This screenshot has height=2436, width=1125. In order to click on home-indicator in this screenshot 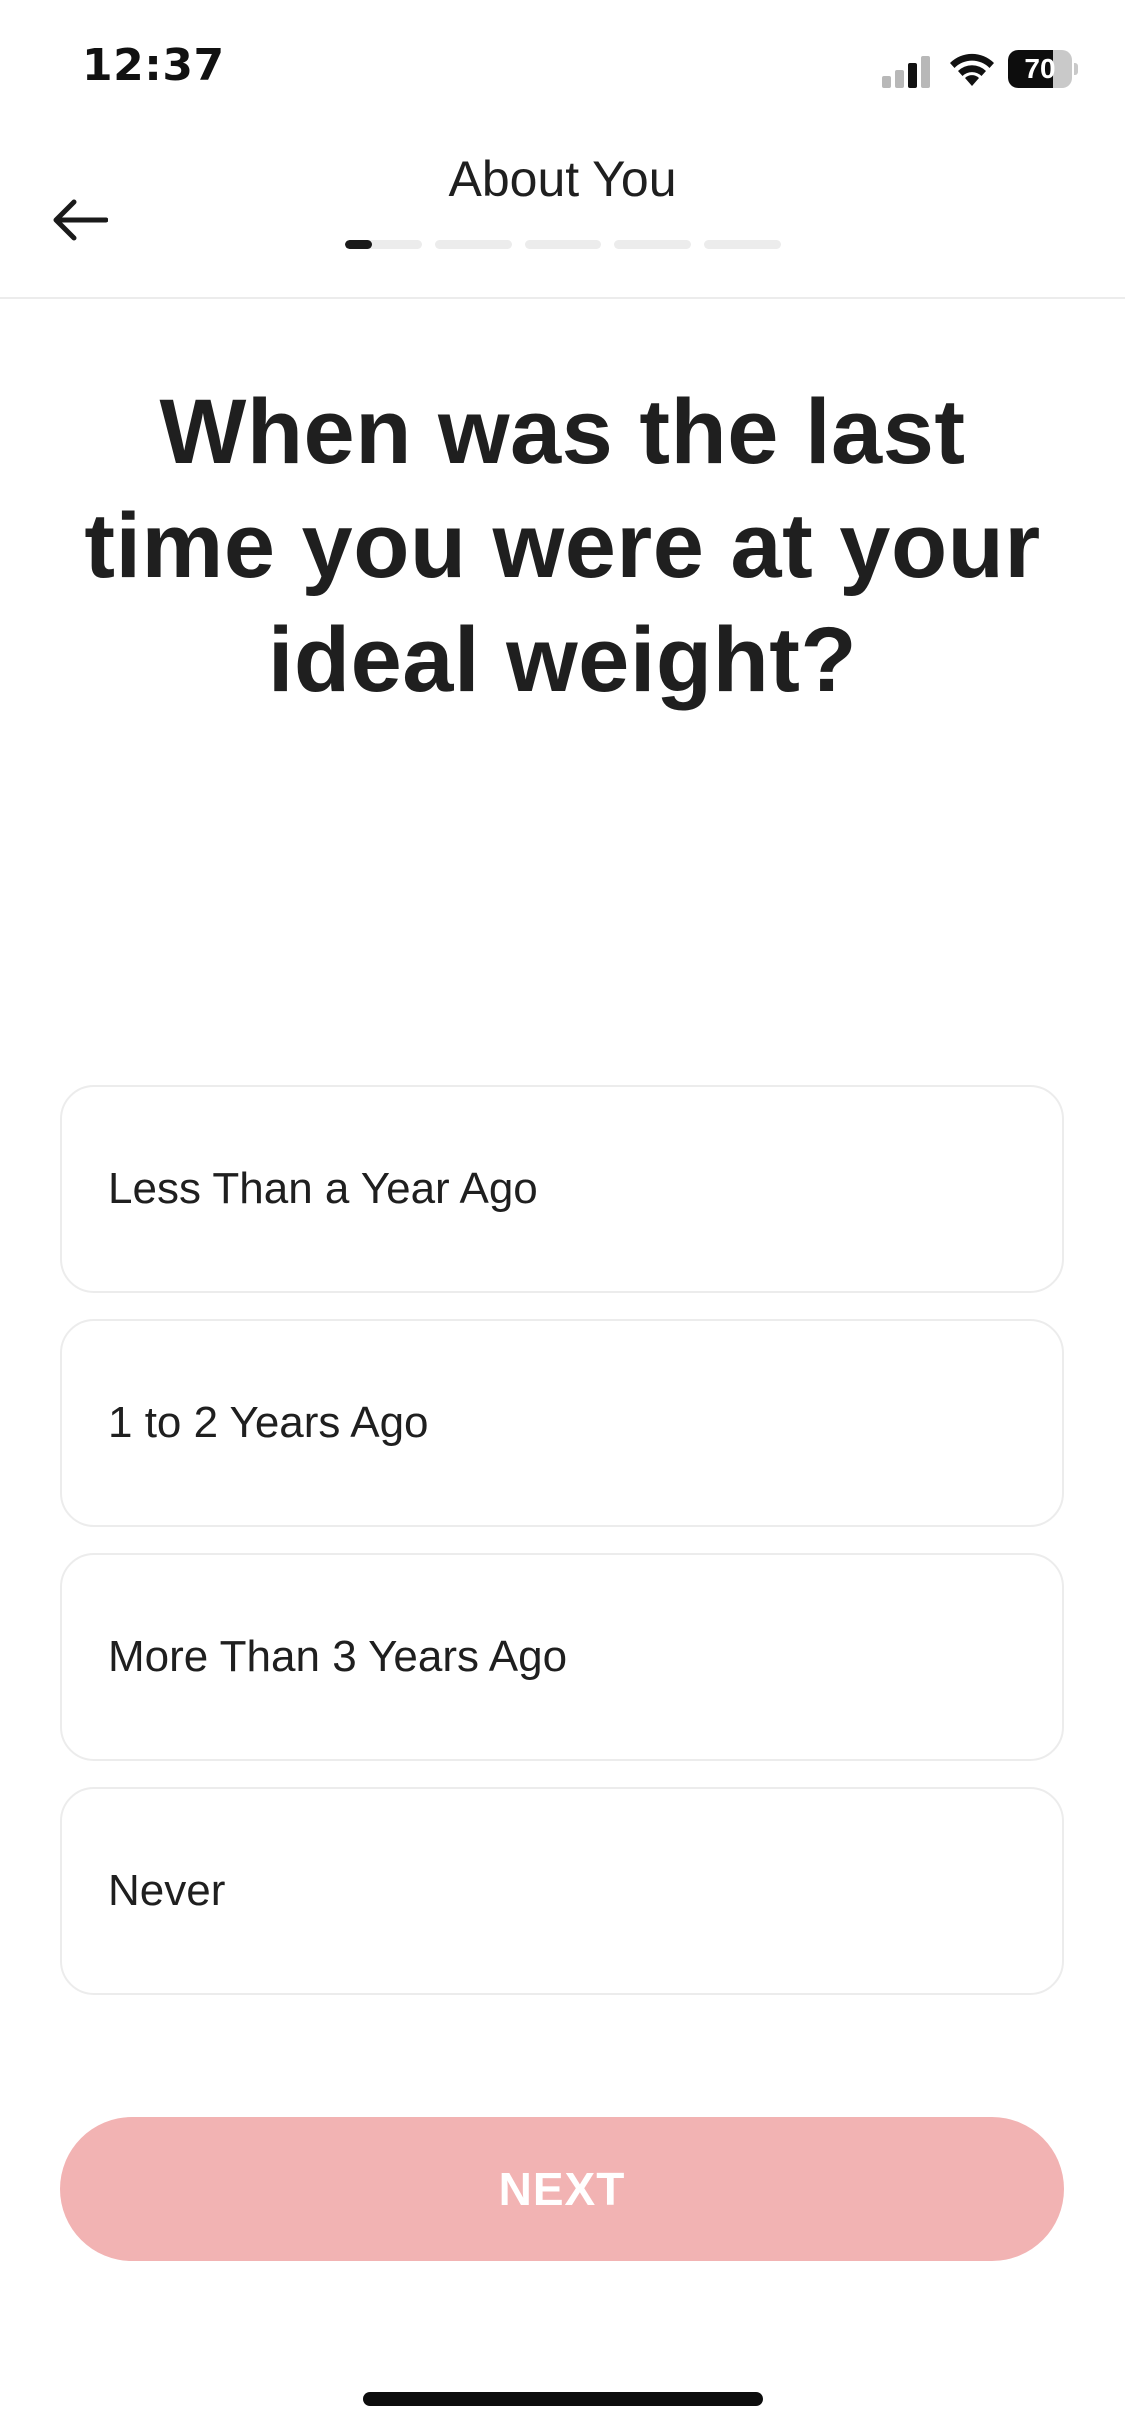, I will do `click(563, 2399)`.